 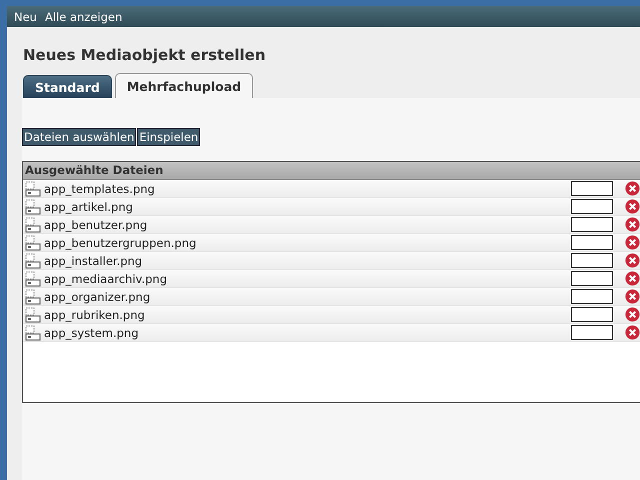 I want to click on menu-link: Neu, so click(x=25, y=17).